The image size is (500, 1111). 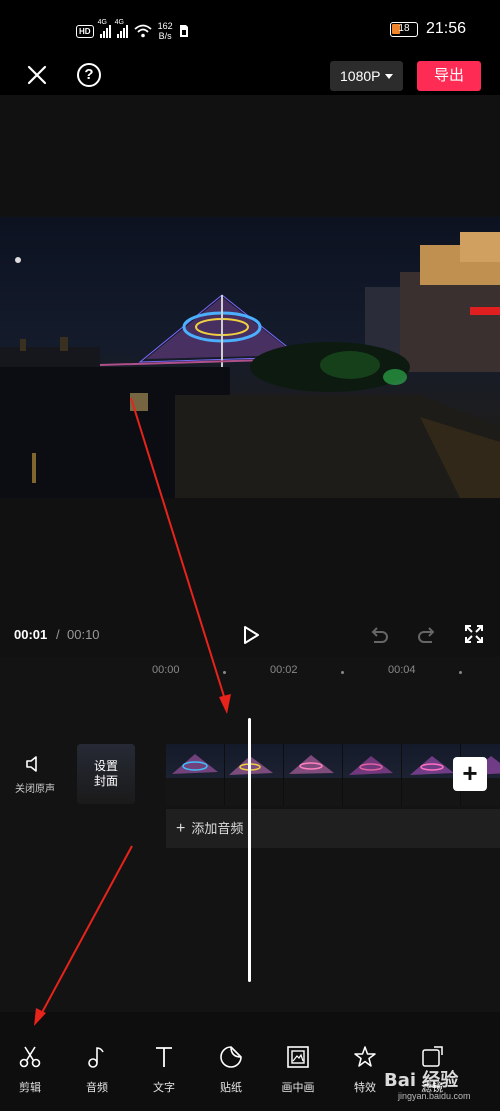 I want to click on net-speed-value: 162, so click(x=165, y=26).